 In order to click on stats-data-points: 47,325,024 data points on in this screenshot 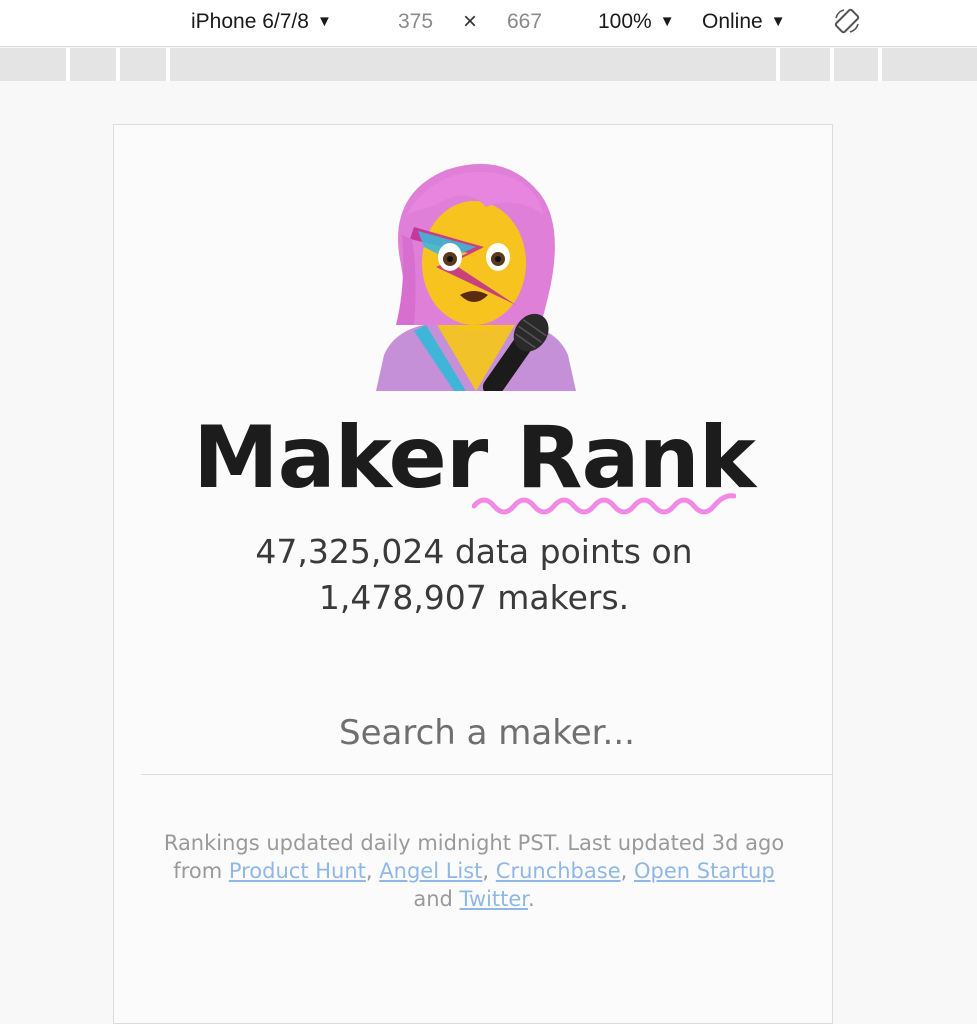, I will do `click(474, 551)`.